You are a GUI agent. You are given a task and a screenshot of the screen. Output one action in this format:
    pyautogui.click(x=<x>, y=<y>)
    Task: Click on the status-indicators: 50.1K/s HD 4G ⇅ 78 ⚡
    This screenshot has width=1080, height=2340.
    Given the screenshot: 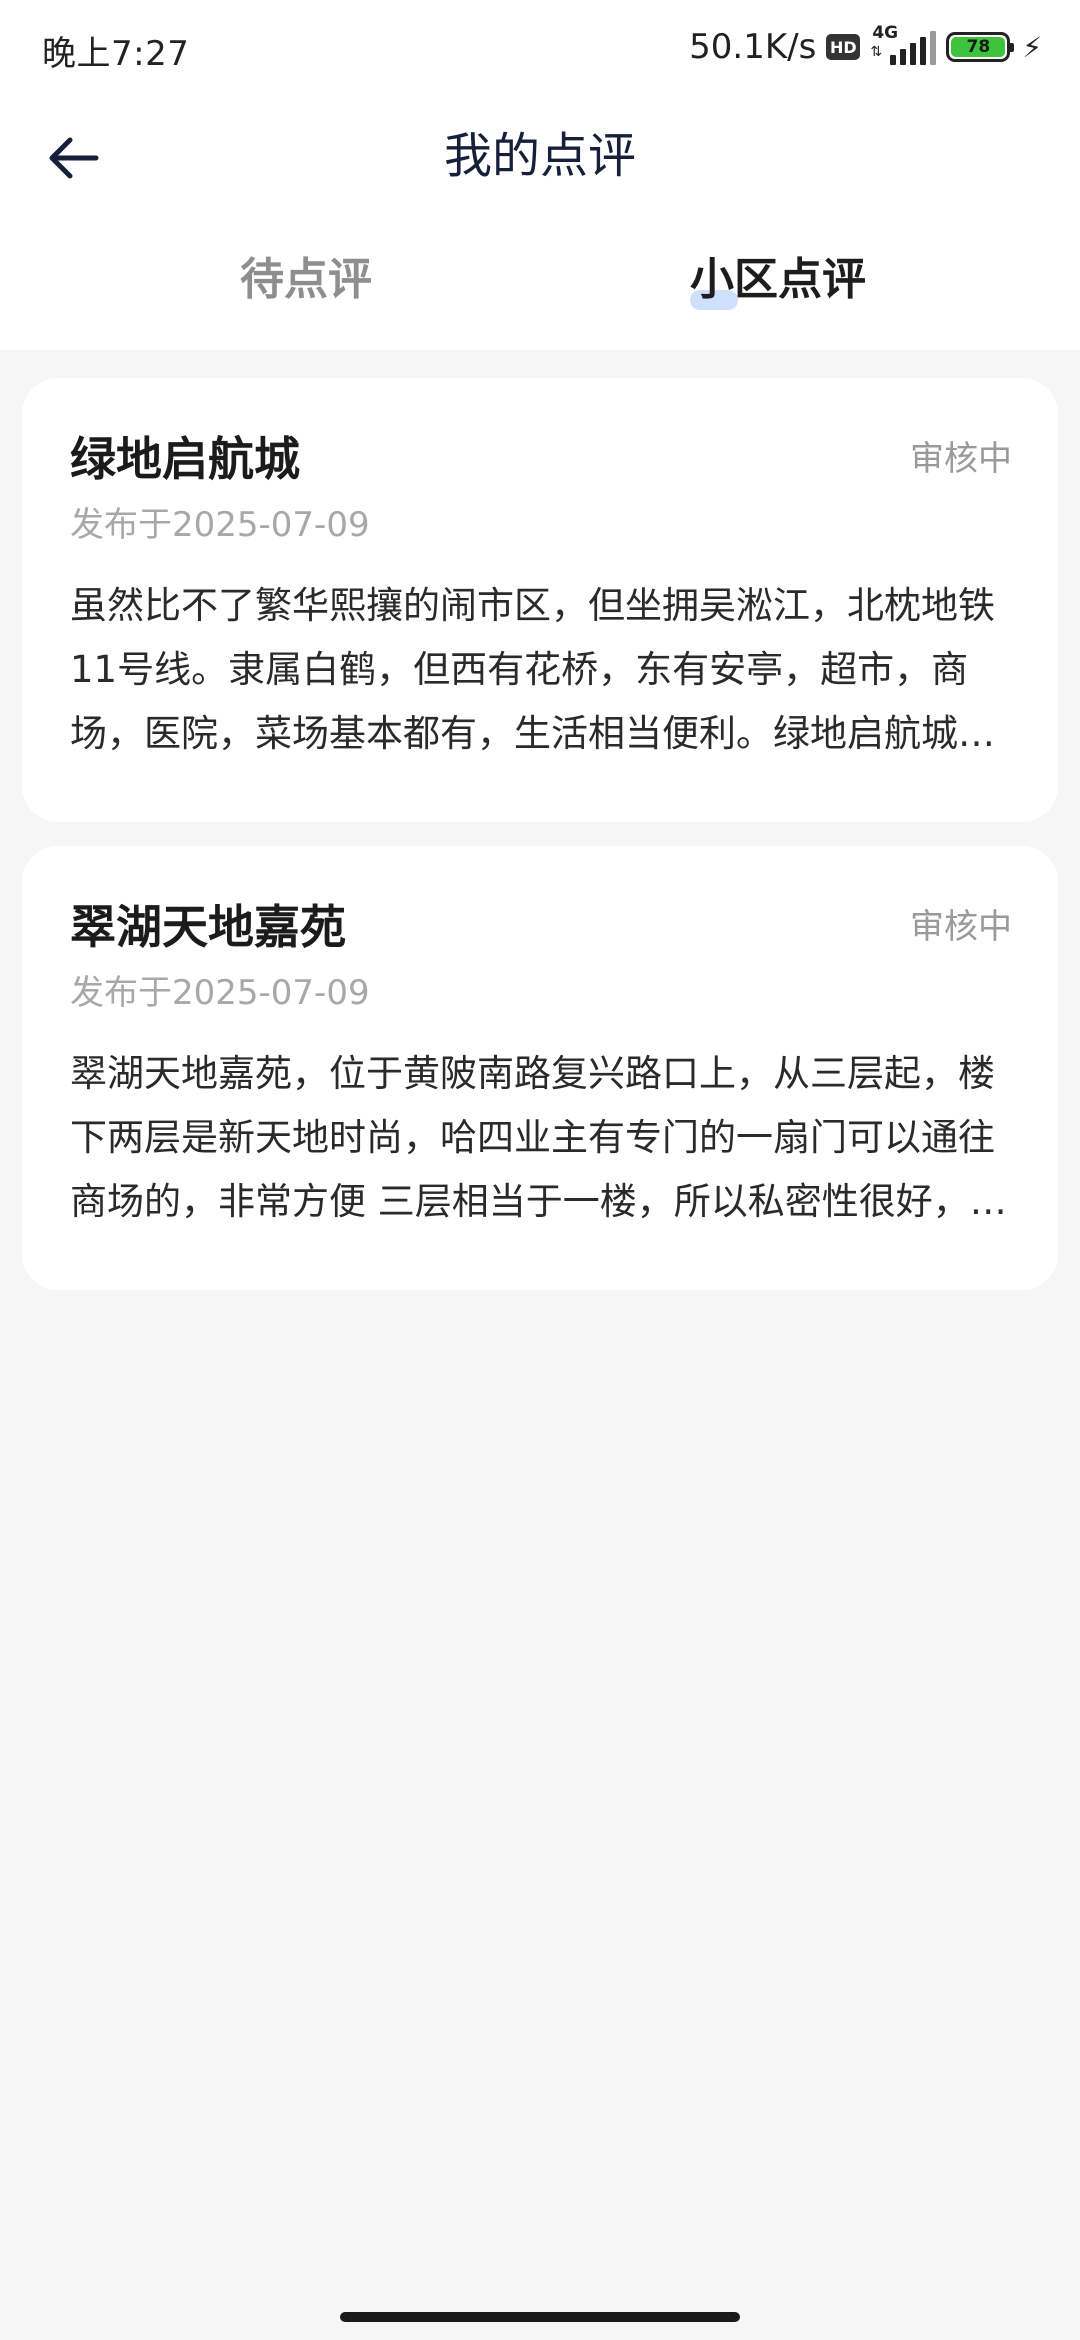 What is the action you would take?
    pyautogui.click(x=865, y=47)
    